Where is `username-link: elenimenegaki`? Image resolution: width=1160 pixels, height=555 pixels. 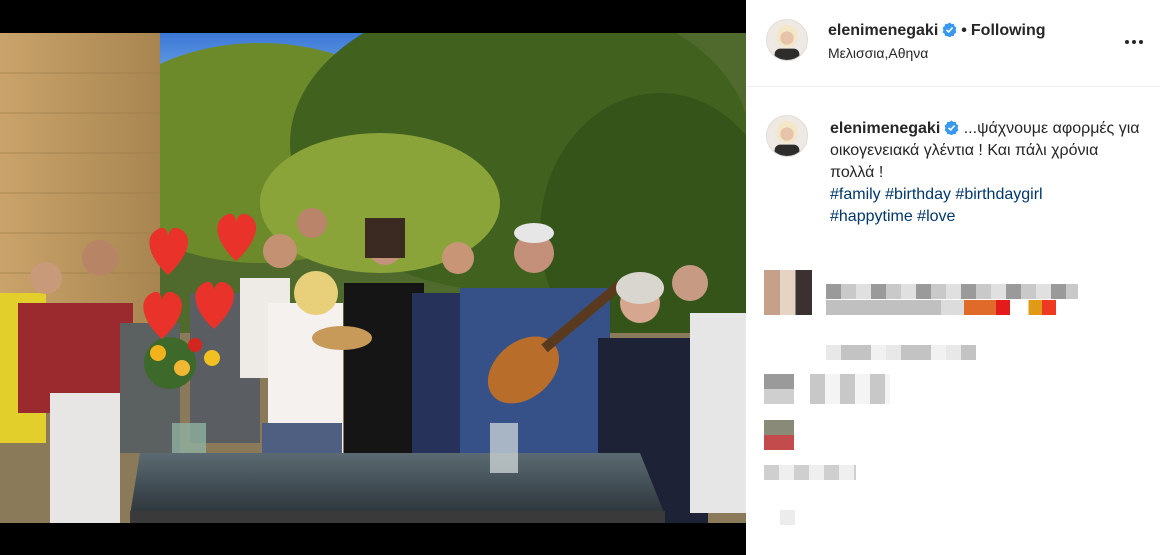 username-link: elenimenegaki is located at coordinates (883, 30).